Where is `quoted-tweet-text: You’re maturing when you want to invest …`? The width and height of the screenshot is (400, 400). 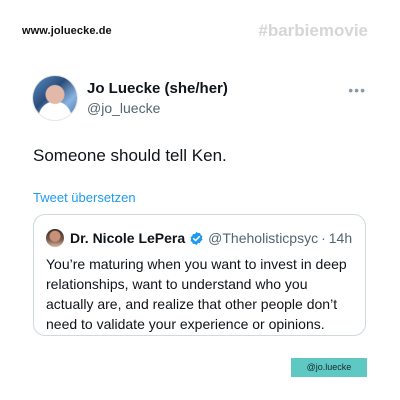
quoted-tweet-text: You’re maturing when you want to invest … is located at coordinates (196, 294).